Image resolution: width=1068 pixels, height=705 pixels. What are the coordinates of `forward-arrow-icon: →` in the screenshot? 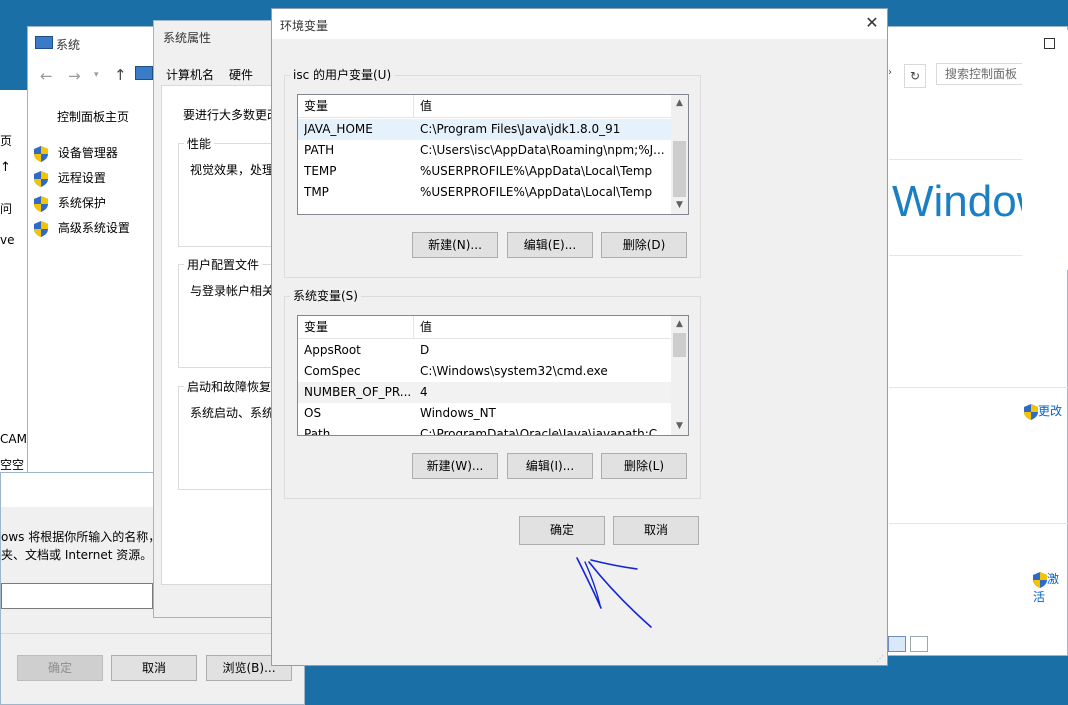 It's located at (74, 76).